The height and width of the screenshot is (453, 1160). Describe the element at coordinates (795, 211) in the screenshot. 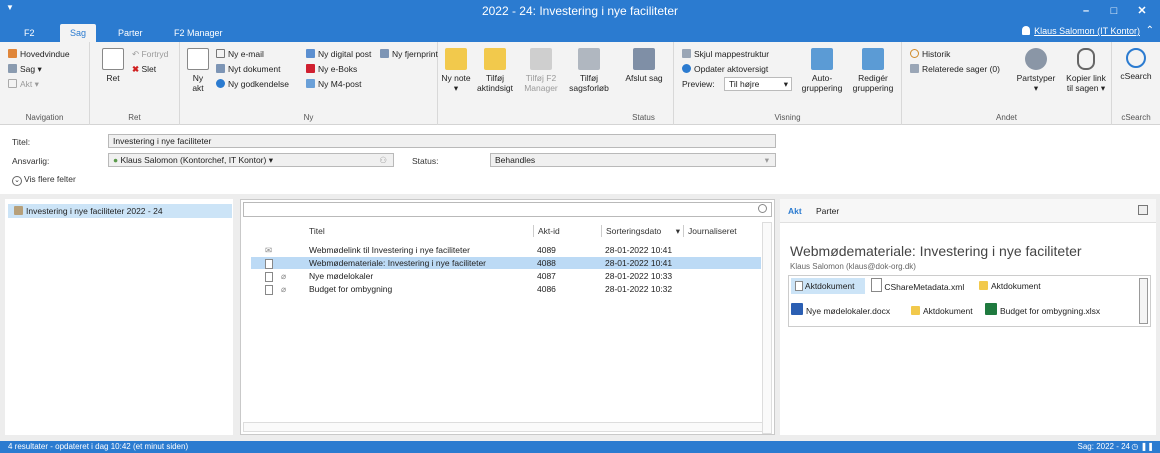

I see `tab-akt: Akt` at that location.